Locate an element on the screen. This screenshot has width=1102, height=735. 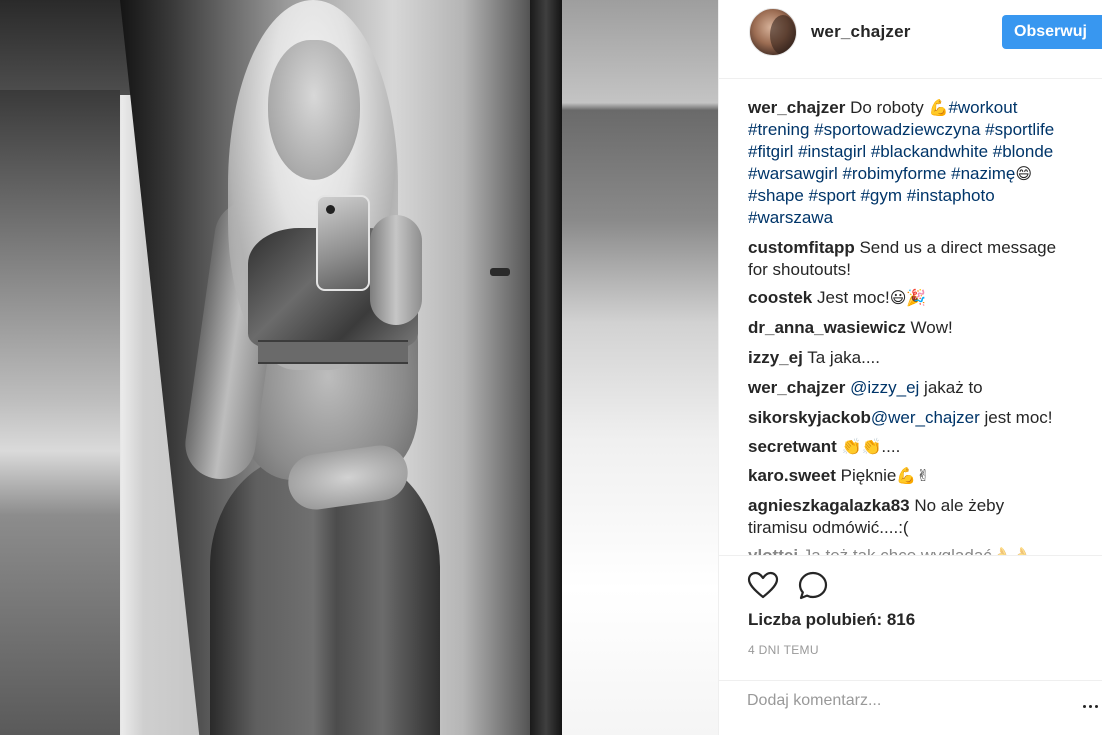
comment-emoji: 👏👏 is located at coordinates (861, 446).